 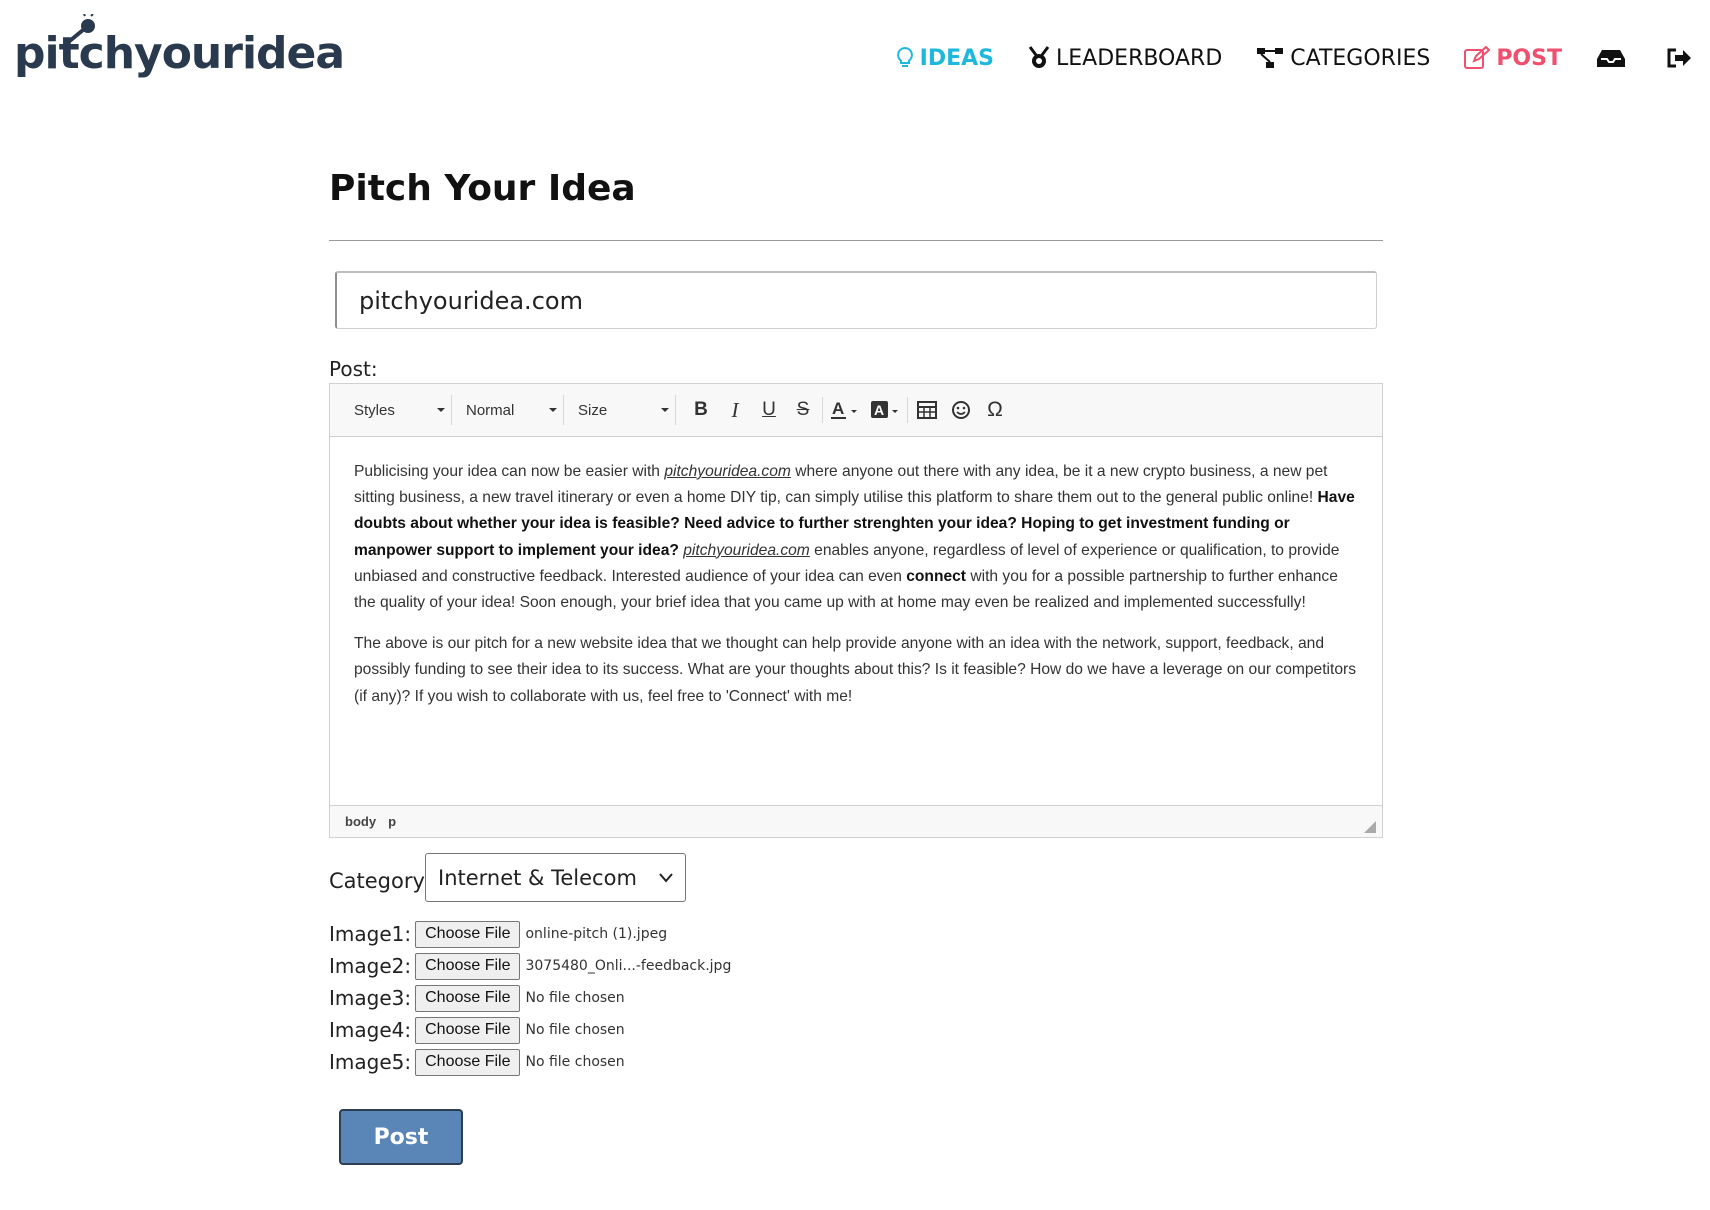 I want to click on path-p: p, so click(x=392, y=821).